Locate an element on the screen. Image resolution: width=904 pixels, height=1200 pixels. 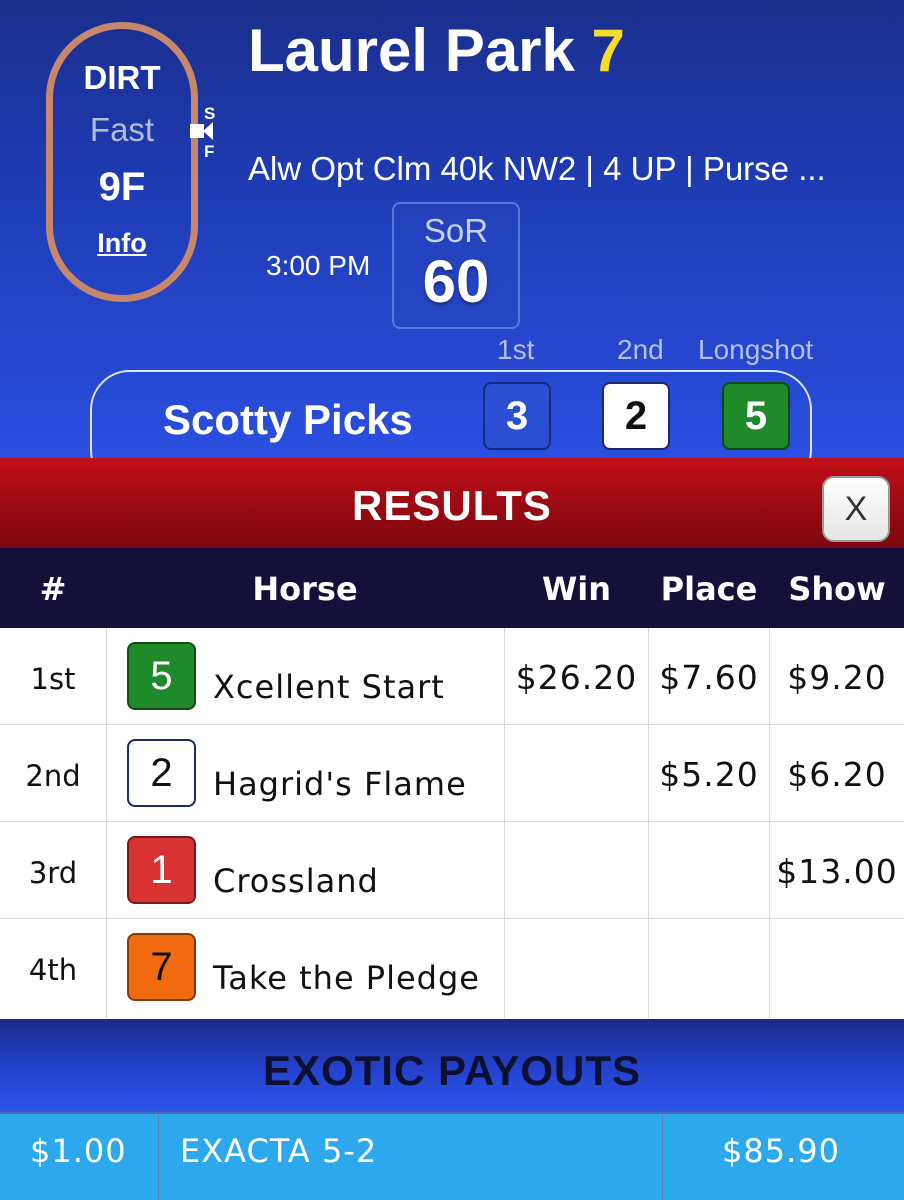
start-arrow-icon is located at coordinates (208, 131).